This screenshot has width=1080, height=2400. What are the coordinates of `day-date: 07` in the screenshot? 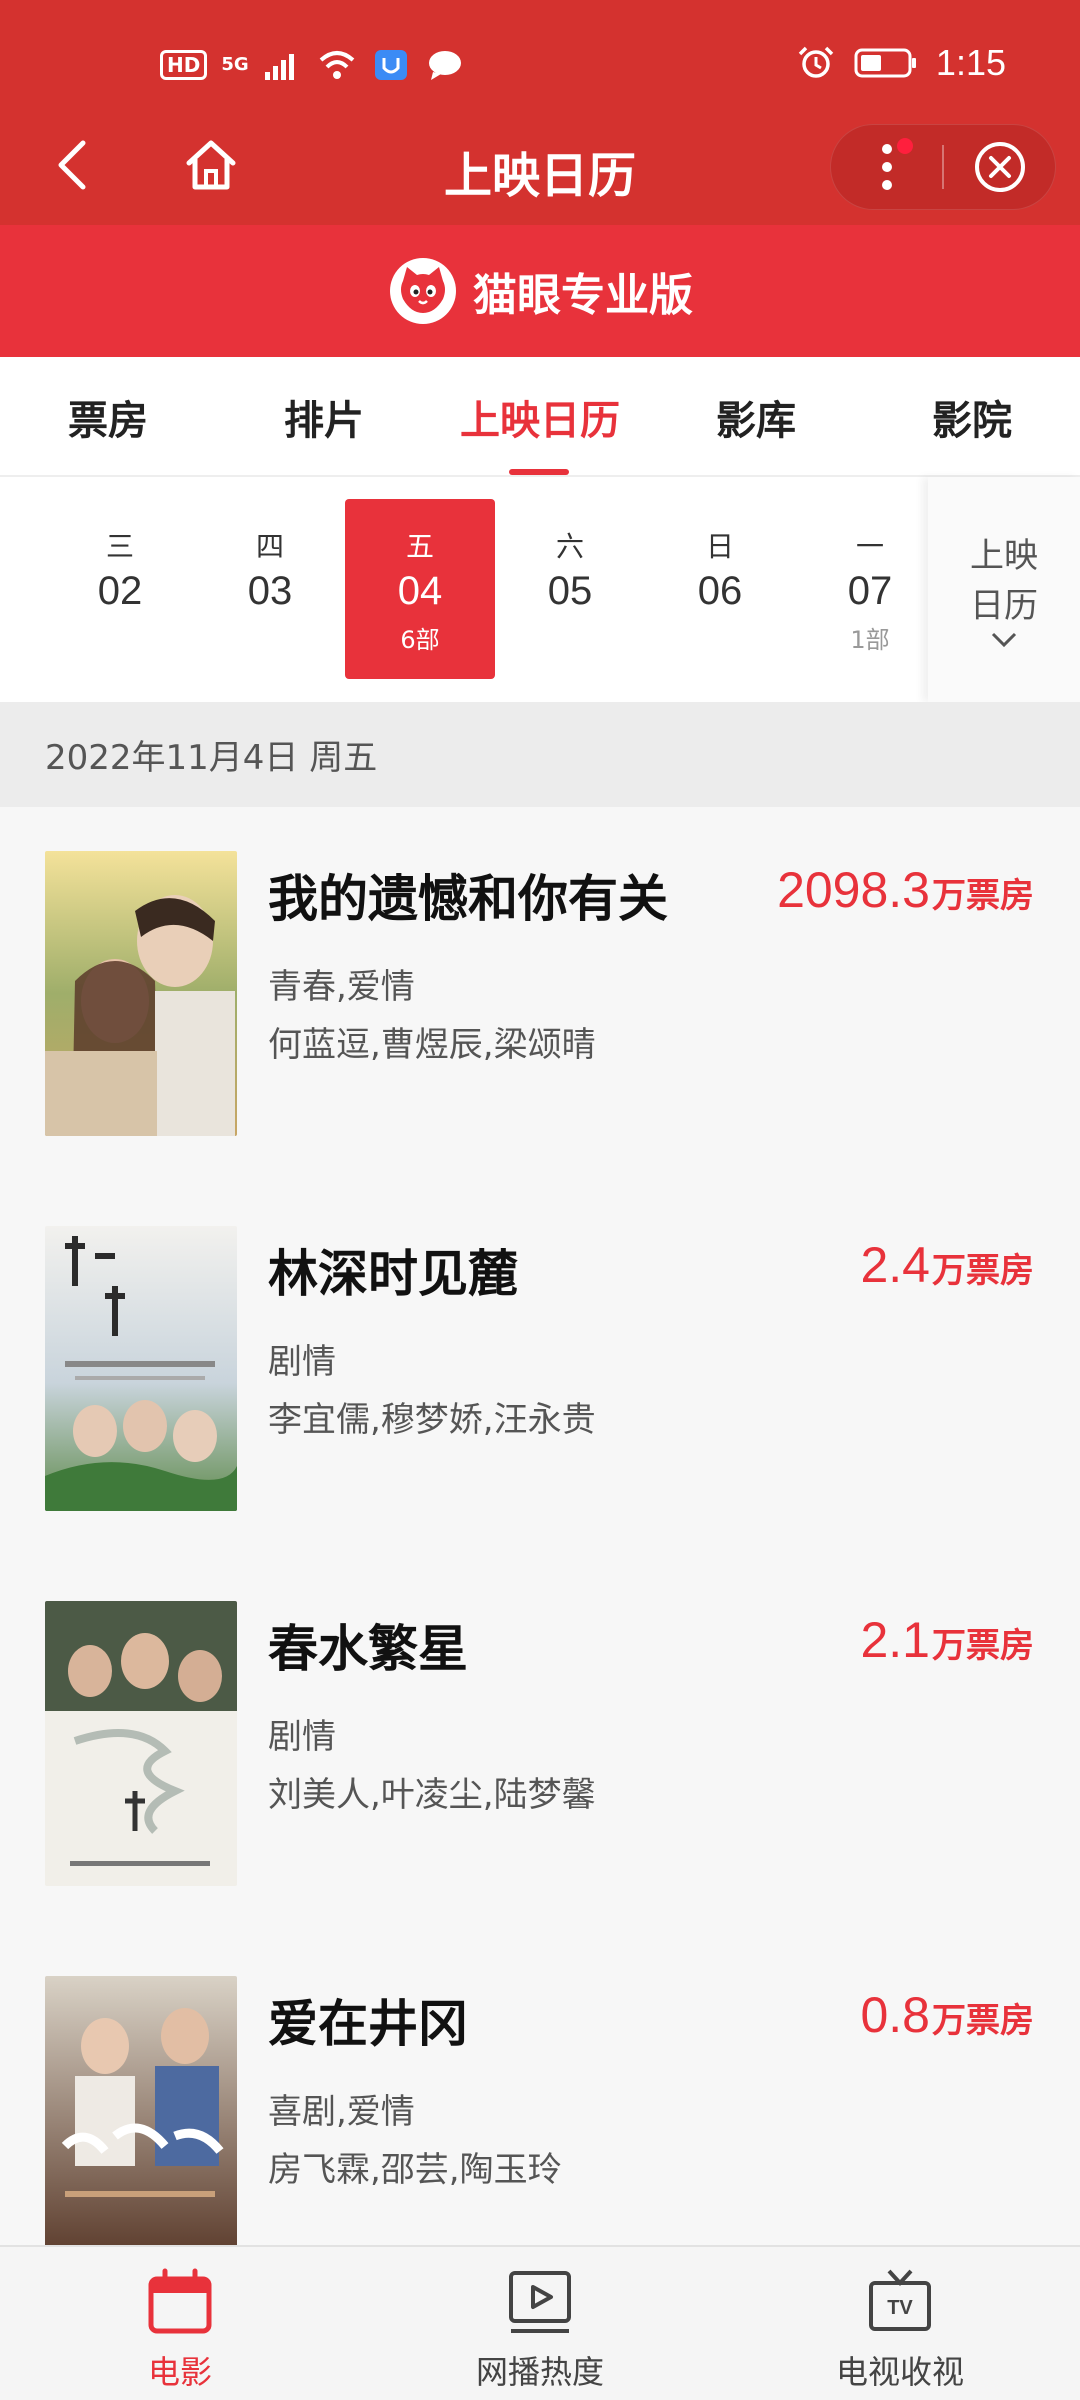 It's located at (870, 591).